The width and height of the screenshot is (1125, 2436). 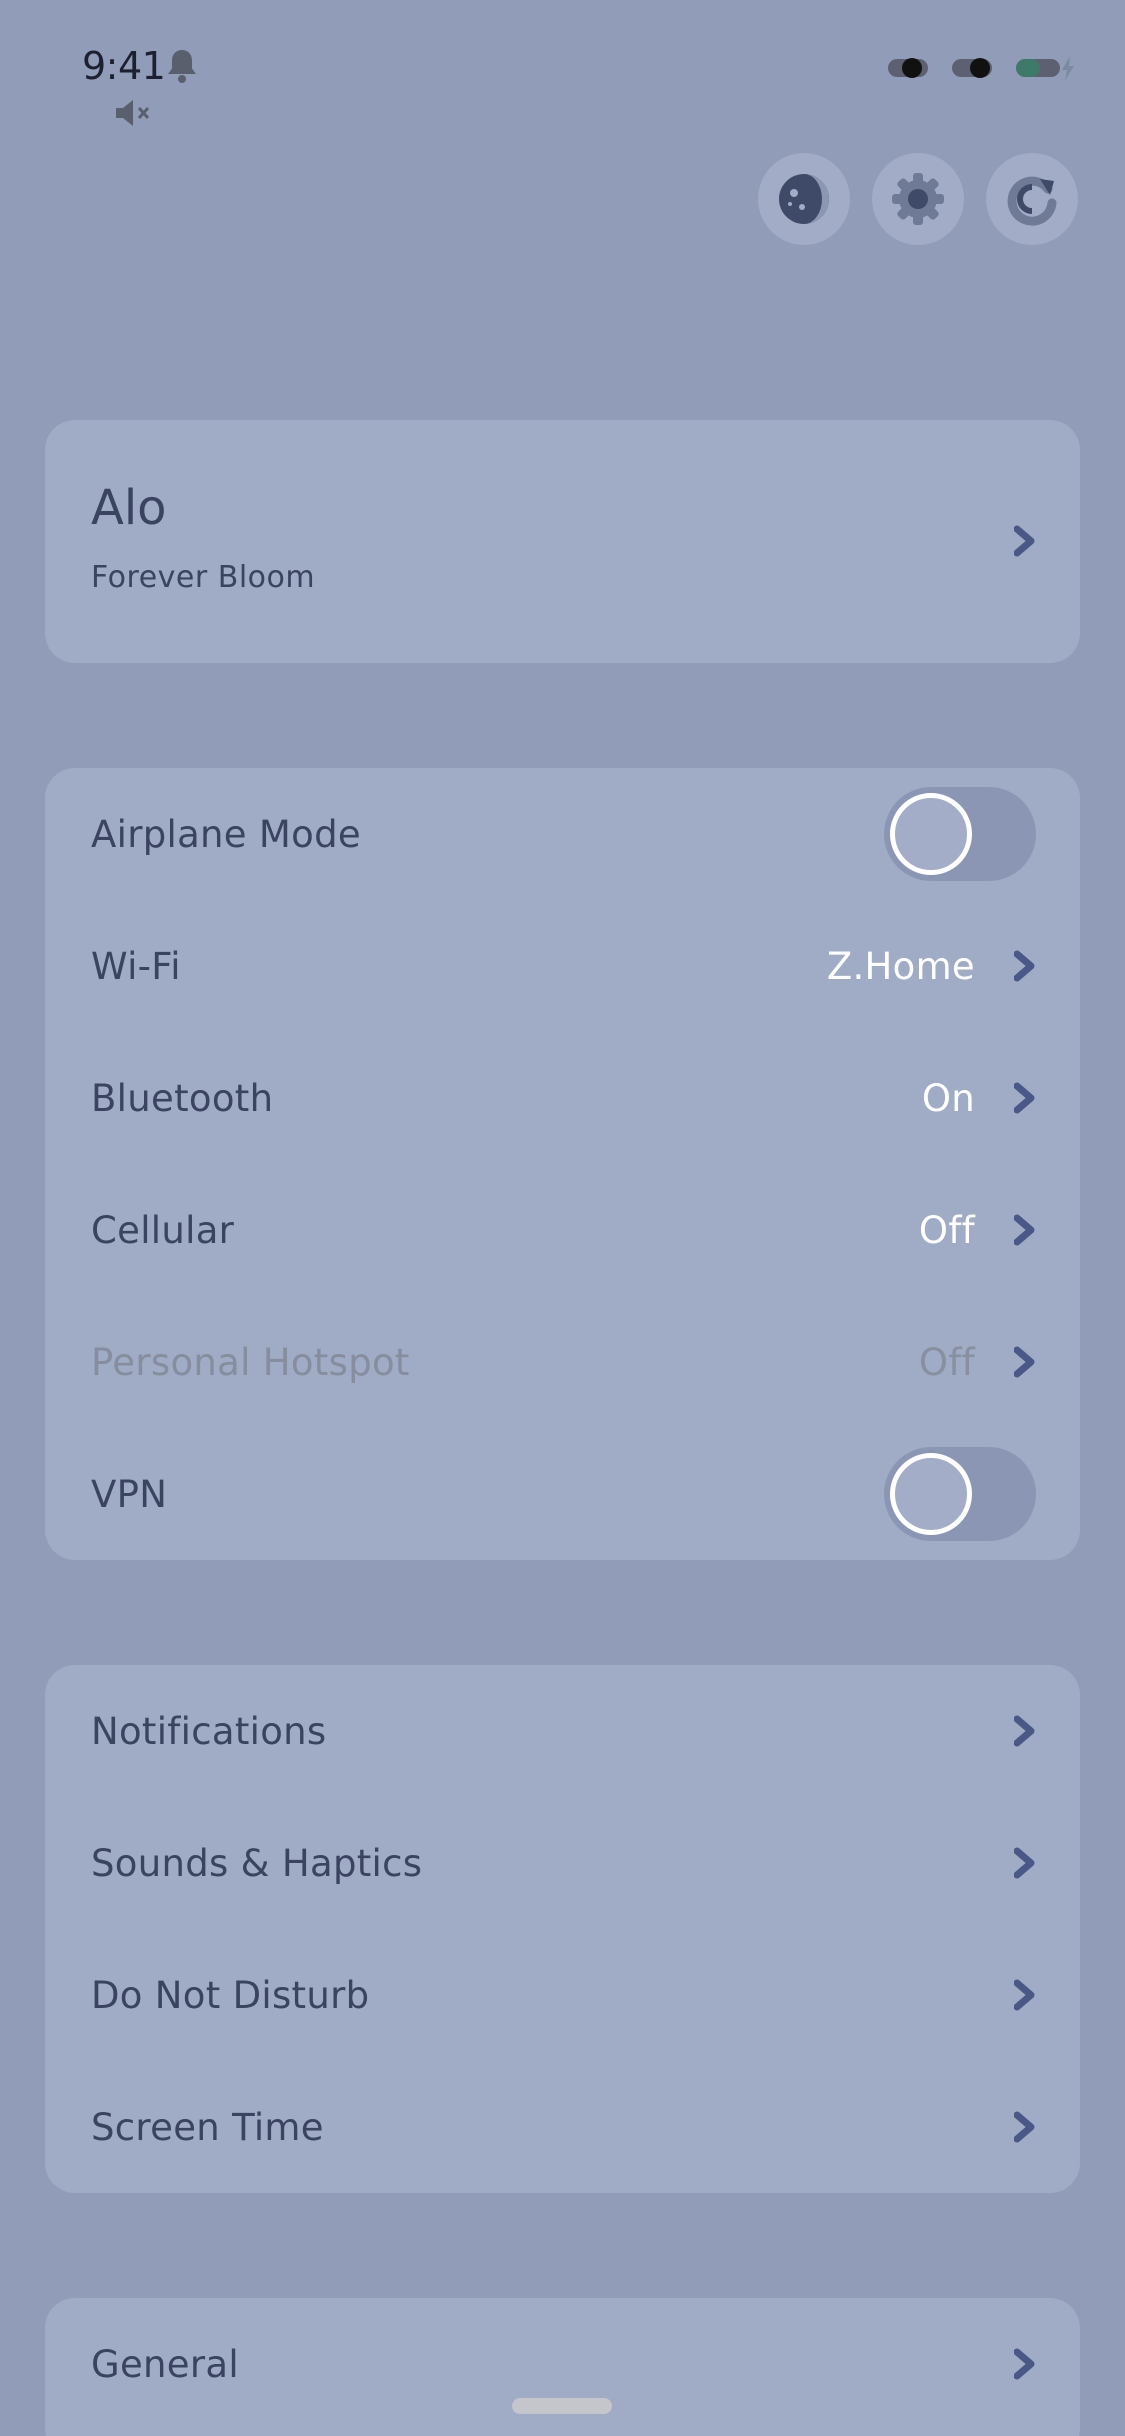 What do you see at coordinates (562, 541) in the screenshot?
I see `profile-card: Alo Forever Bloom` at bounding box center [562, 541].